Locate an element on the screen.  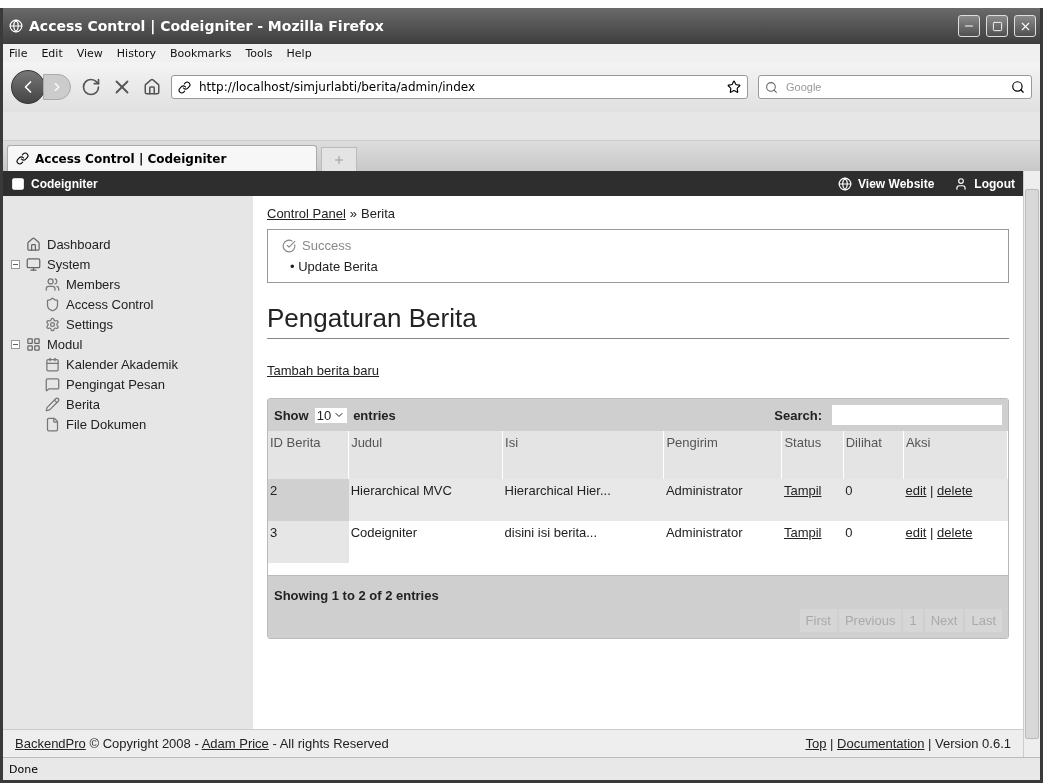
sidebar-item: Kalender Akademik is located at coordinates (122, 364).